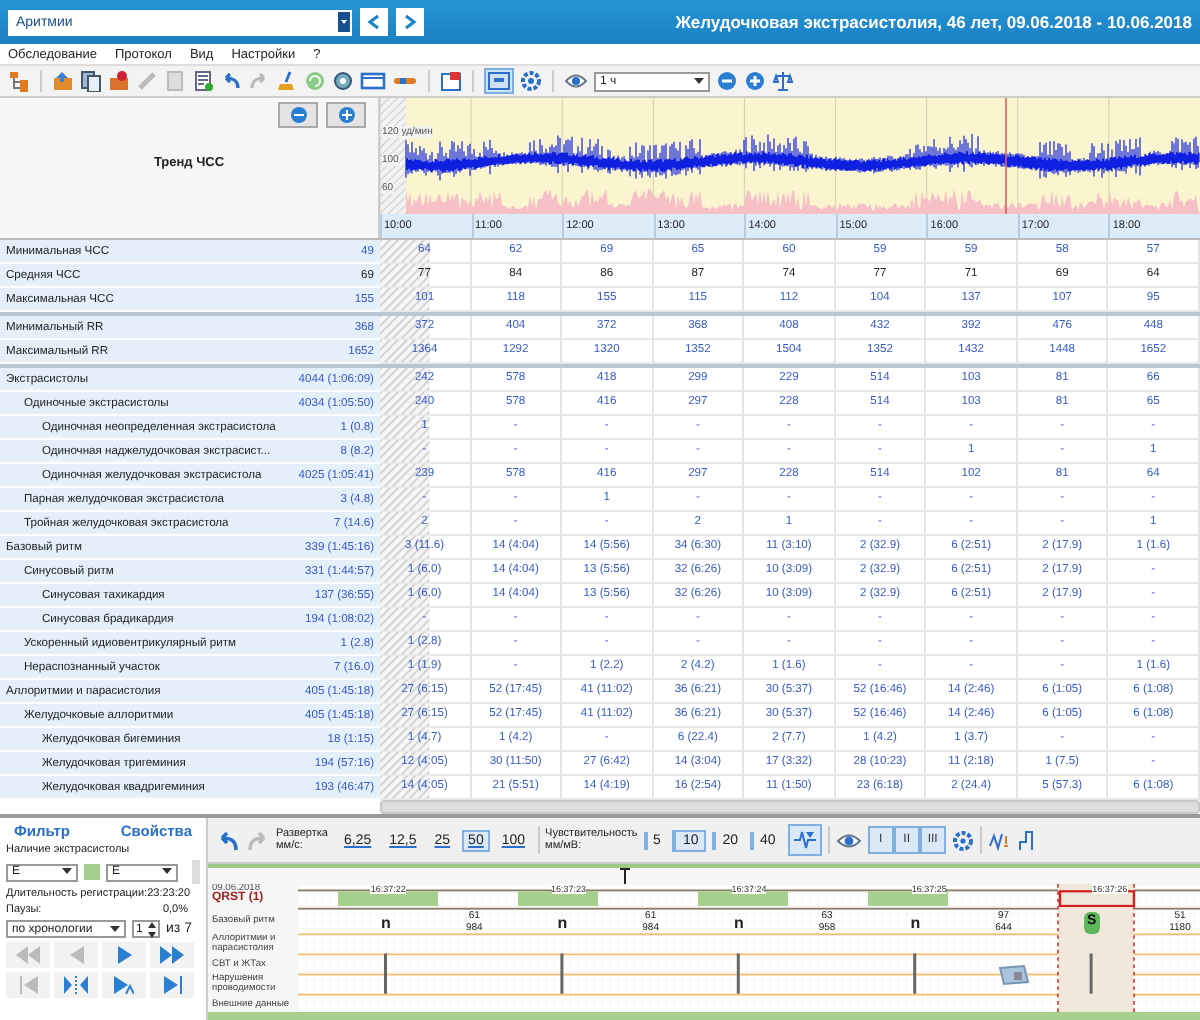 The image size is (1200, 1020). I want to click on minus-icon, so click(298, 115).